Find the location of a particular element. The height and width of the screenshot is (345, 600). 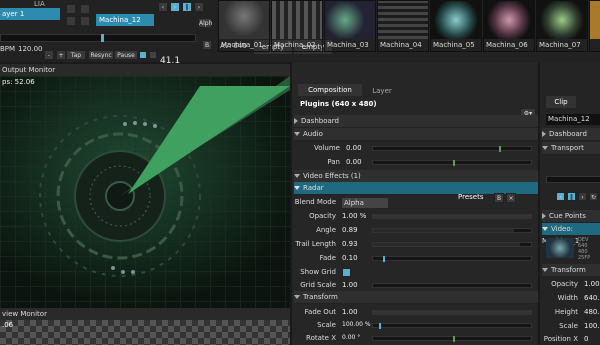

expand-arrow-icon is located at coordinates (297, 297).